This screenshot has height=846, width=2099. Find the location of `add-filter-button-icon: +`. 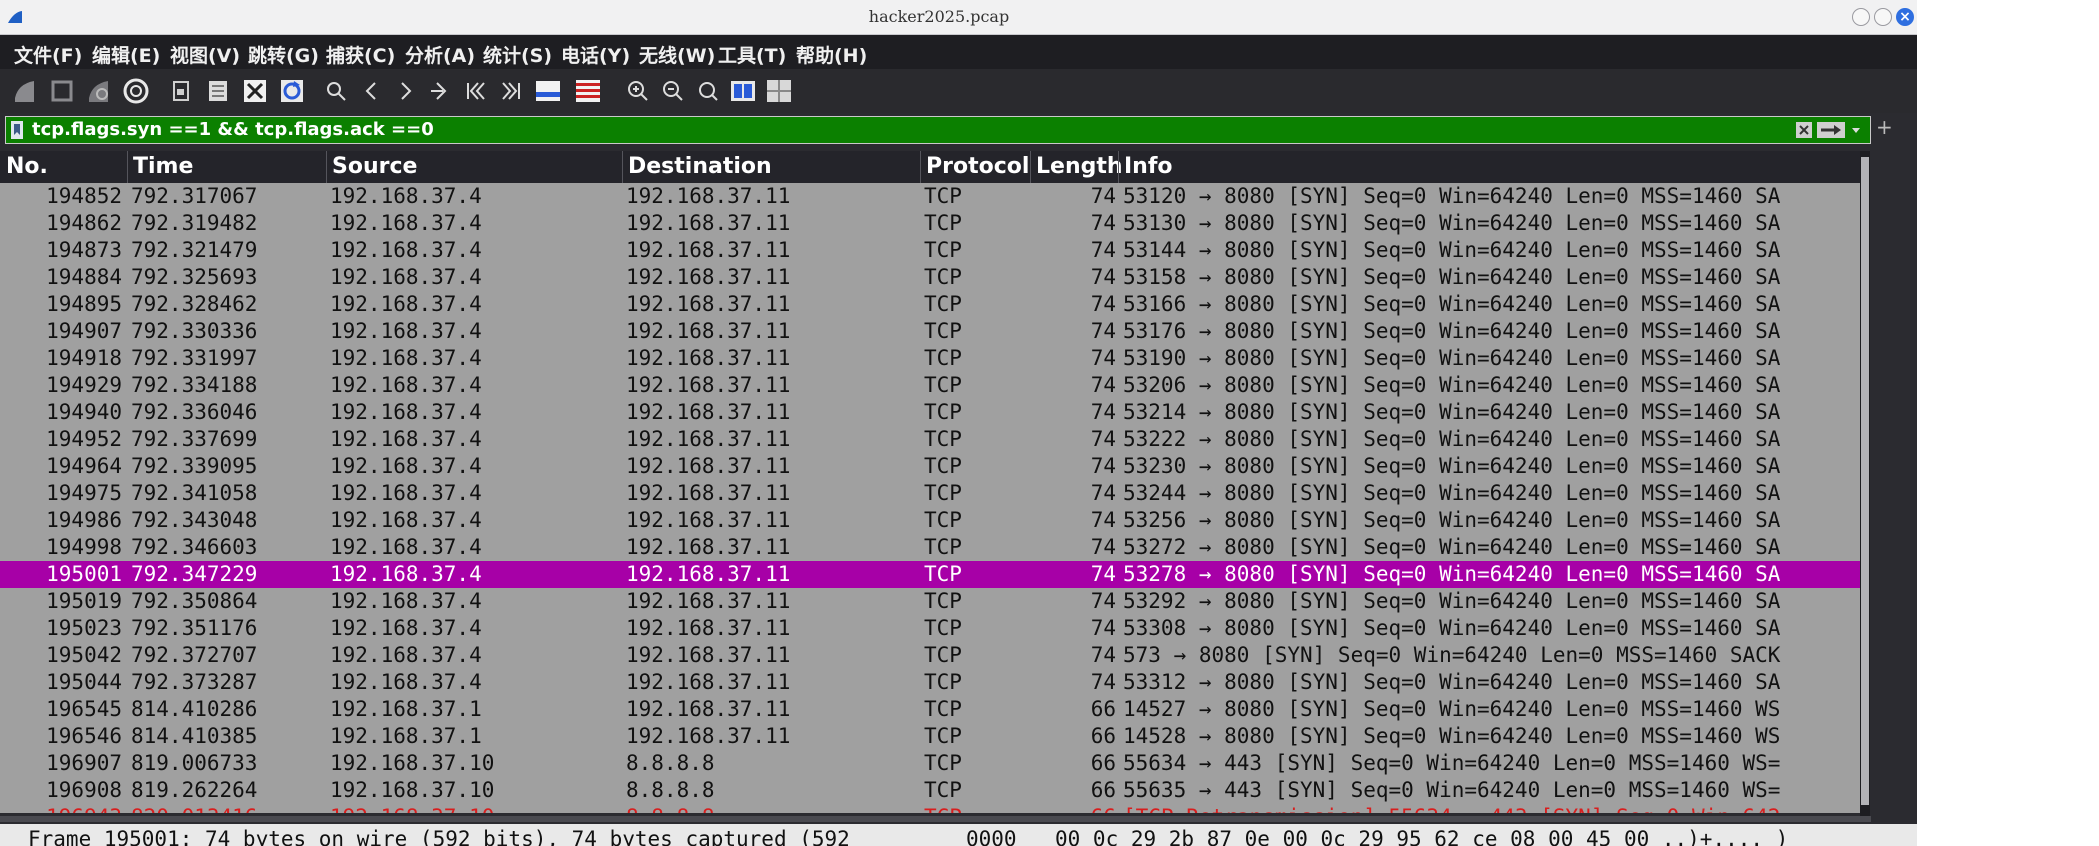

add-filter-button-icon: + is located at coordinates (1884, 127).